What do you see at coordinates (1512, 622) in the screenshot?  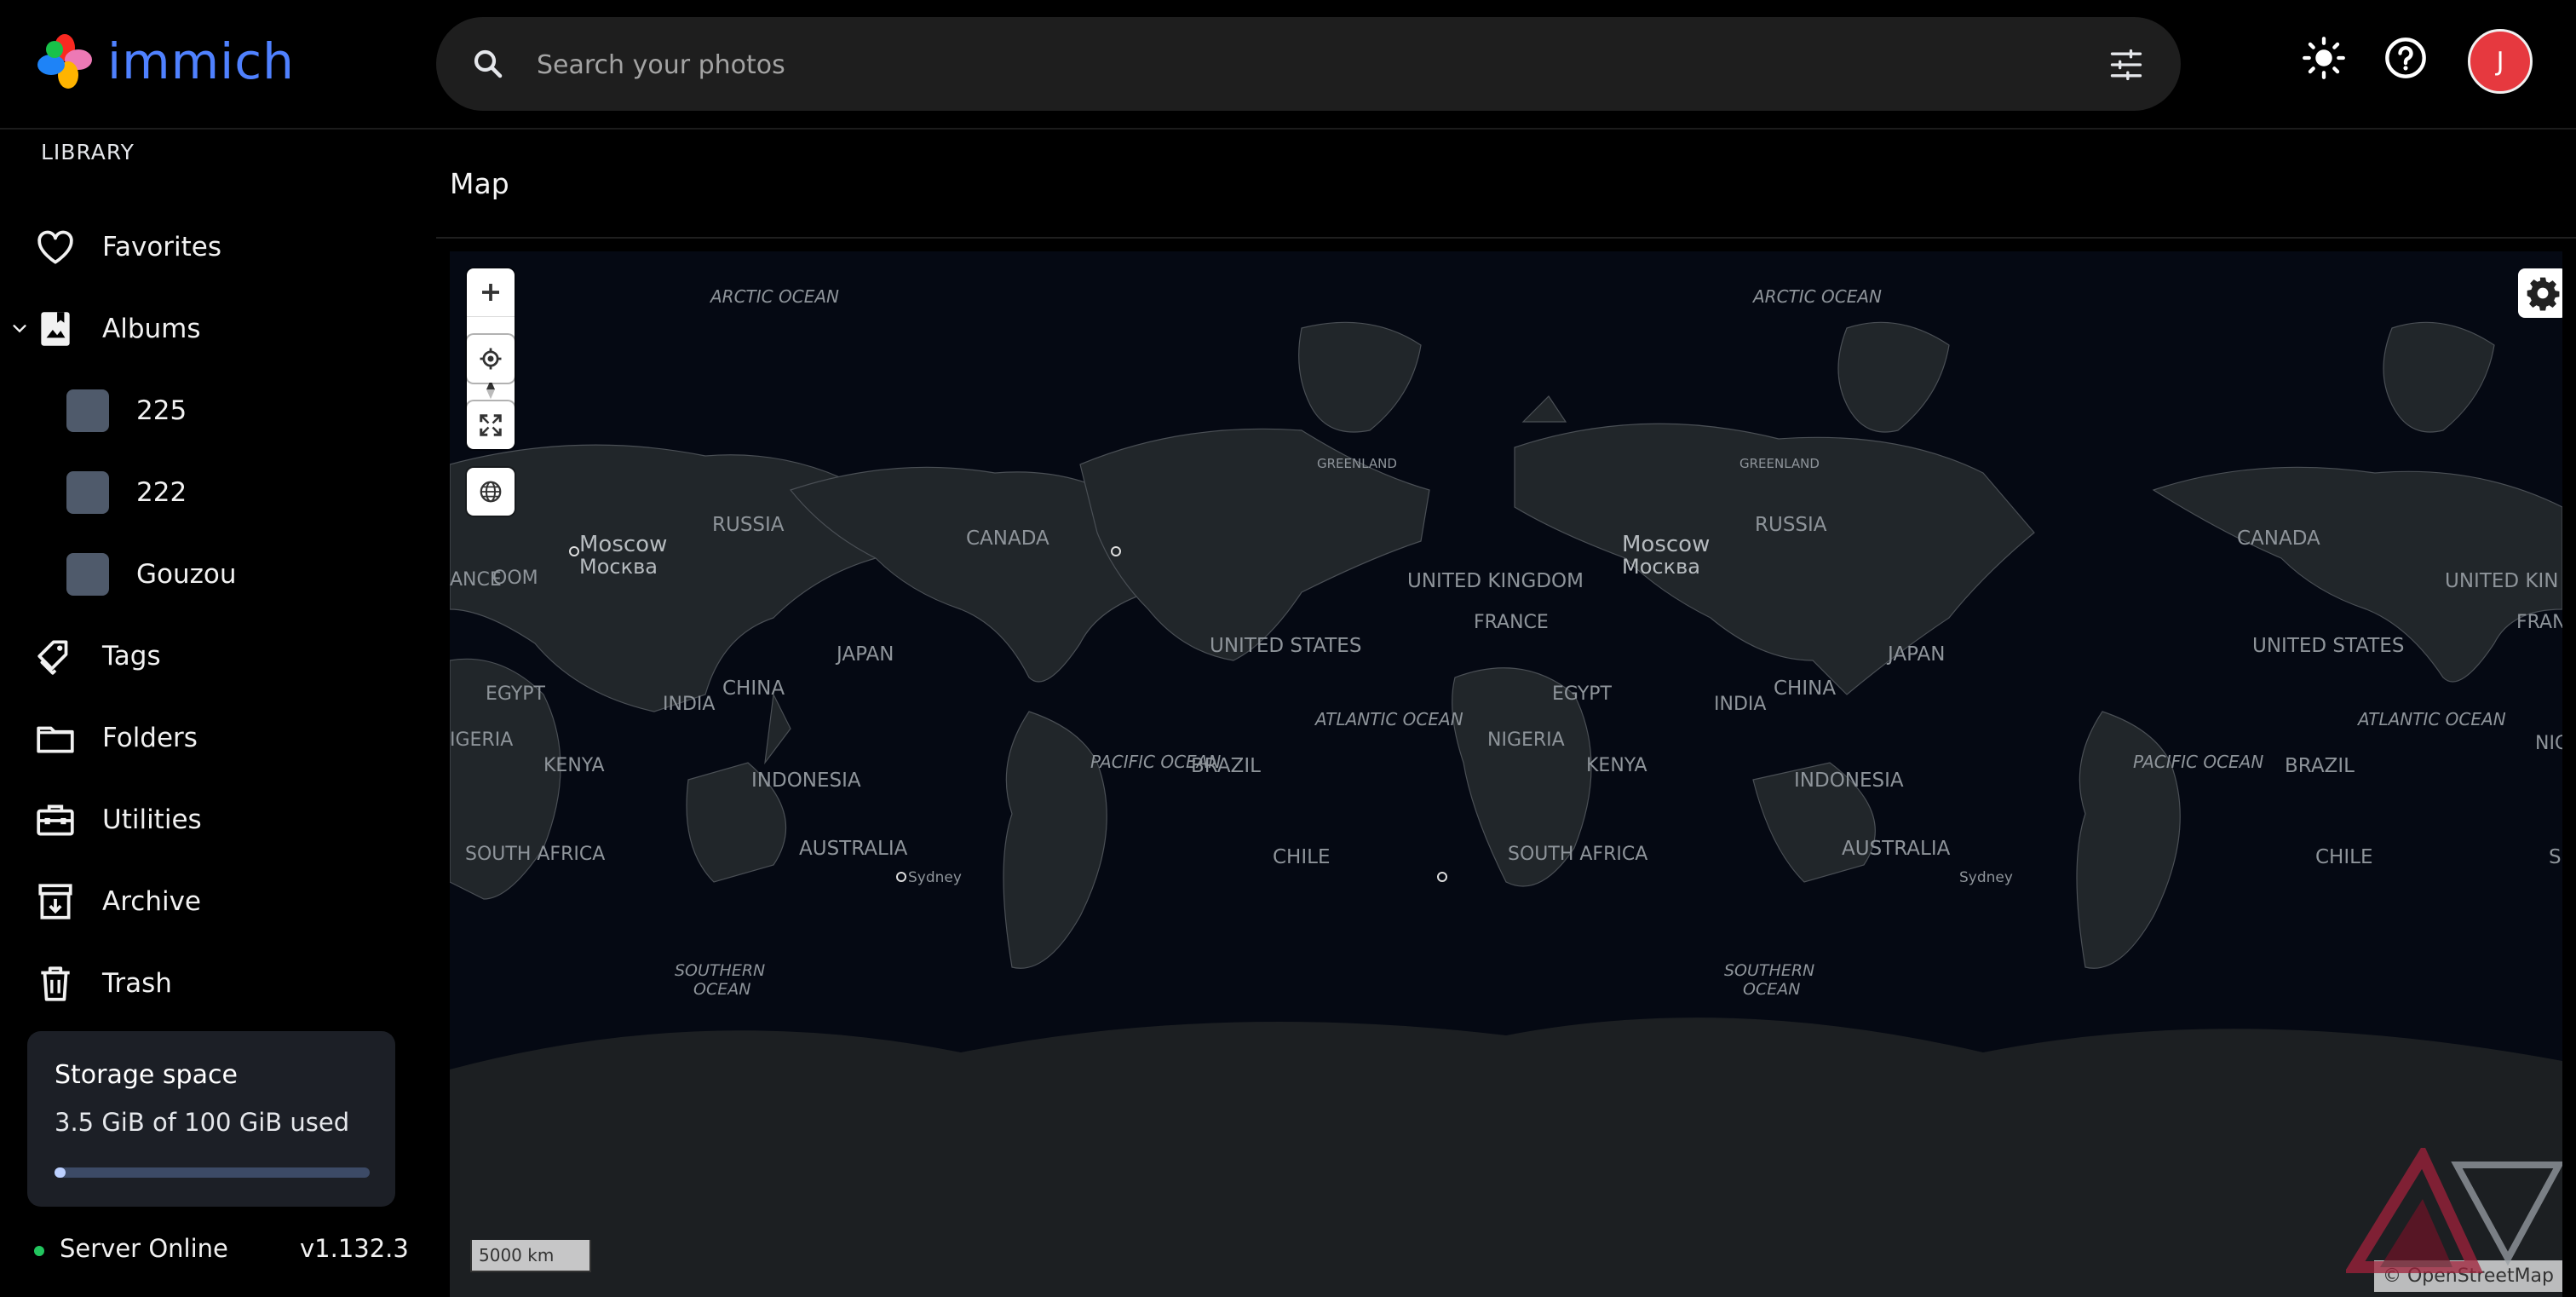 I see `map-label: FRANCE` at bounding box center [1512, 622].